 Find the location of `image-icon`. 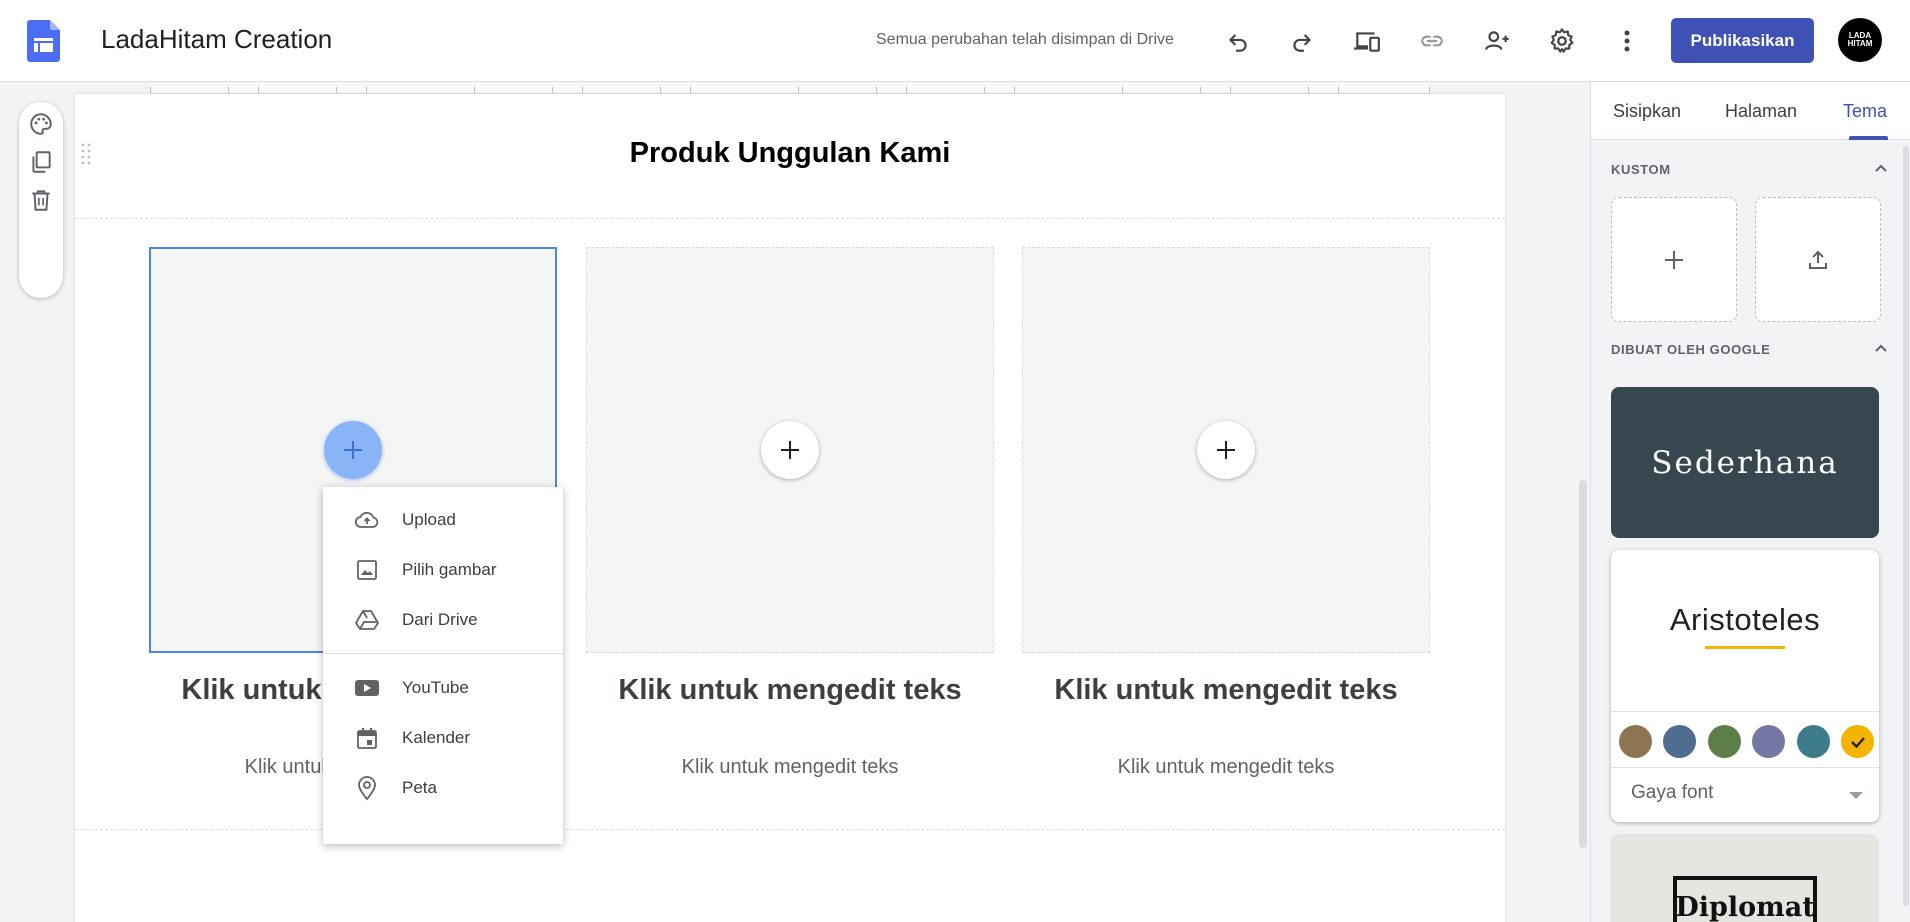

image-icon is located at coordinates (367, 570).